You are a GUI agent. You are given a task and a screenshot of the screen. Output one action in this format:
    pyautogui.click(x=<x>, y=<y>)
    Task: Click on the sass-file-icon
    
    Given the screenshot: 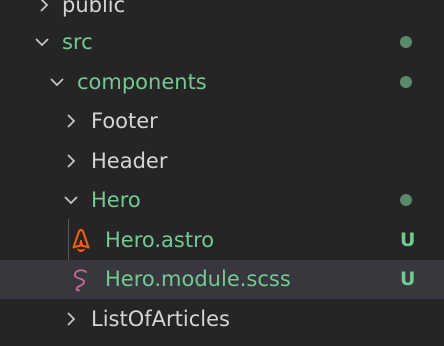 What is the action you would take?
    pyautogui.click(x=81, y=280)
    